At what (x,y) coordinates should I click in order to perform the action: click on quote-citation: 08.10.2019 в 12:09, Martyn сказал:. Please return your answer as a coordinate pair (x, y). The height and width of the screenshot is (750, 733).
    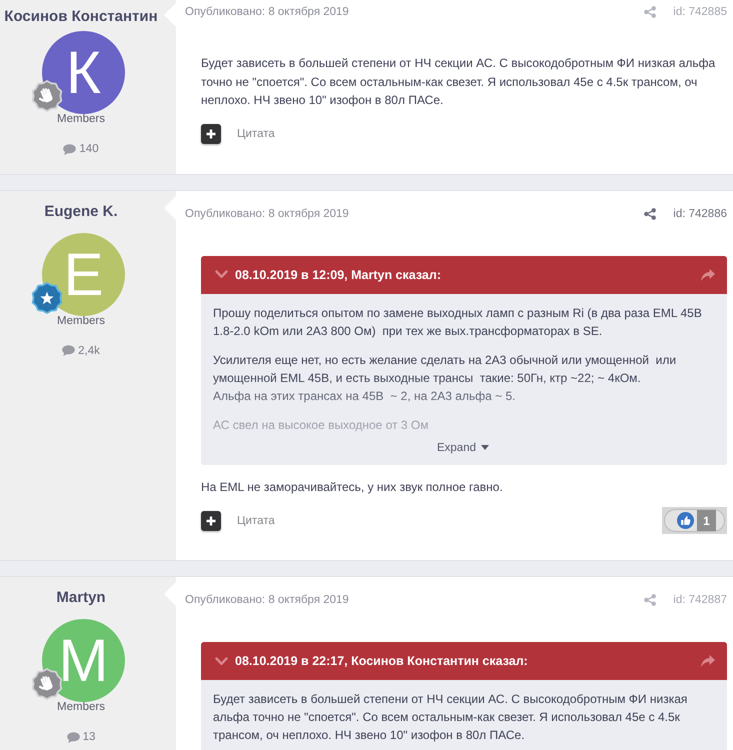
    Looking at the image, I should click on (338, 275).